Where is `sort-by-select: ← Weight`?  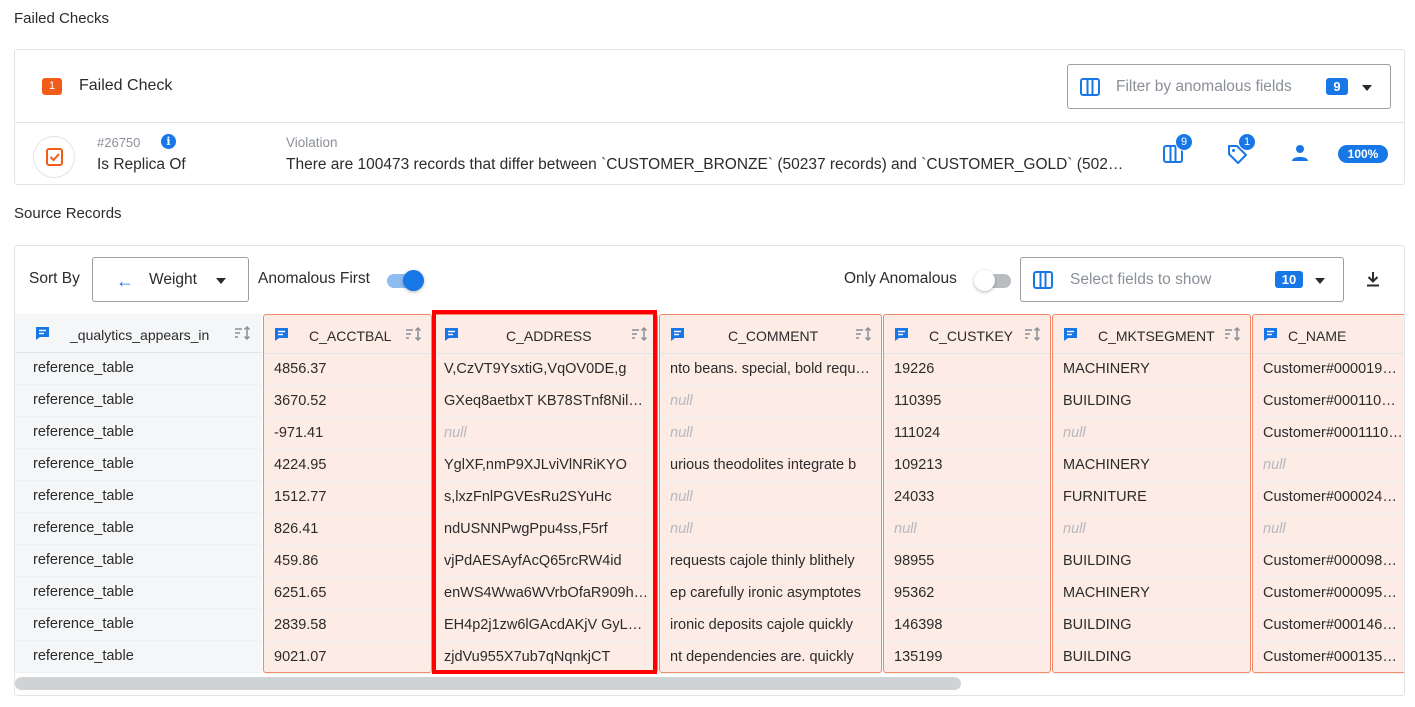
sort-by-select: ← Weight is located at coordinates (170, 279).